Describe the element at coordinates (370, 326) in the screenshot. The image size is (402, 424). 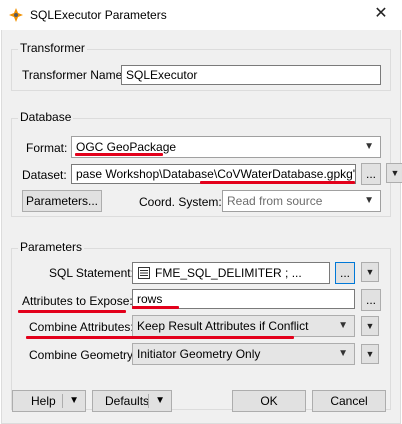
I see `combine-attributes-menu-arrow: ▼` at that location.